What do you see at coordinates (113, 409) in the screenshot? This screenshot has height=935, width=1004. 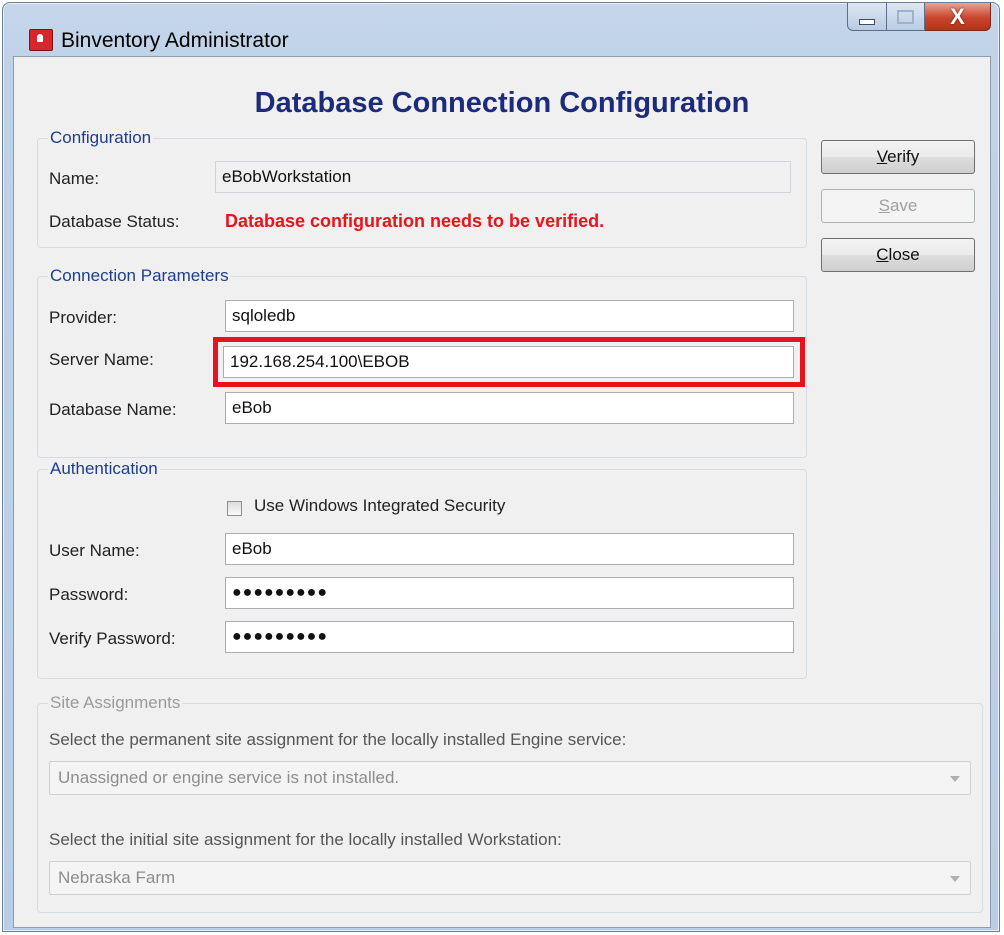 I see `database-name-label: Database Name:` at bounding box center [113, 409].